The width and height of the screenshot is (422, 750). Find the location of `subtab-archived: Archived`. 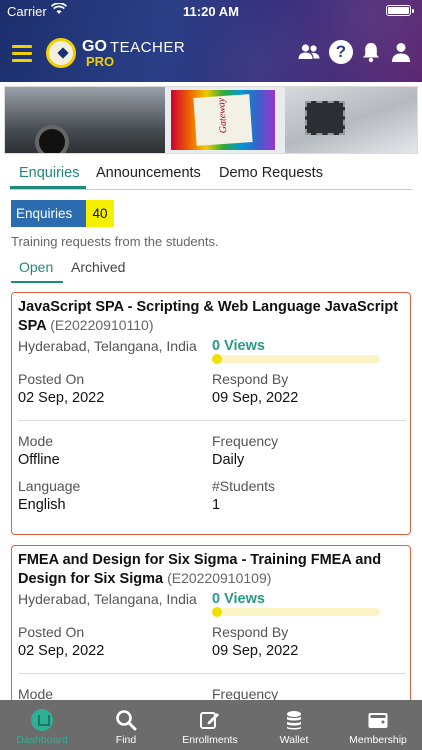

subtab-archived: Archived is located at coordinates (98, 267).